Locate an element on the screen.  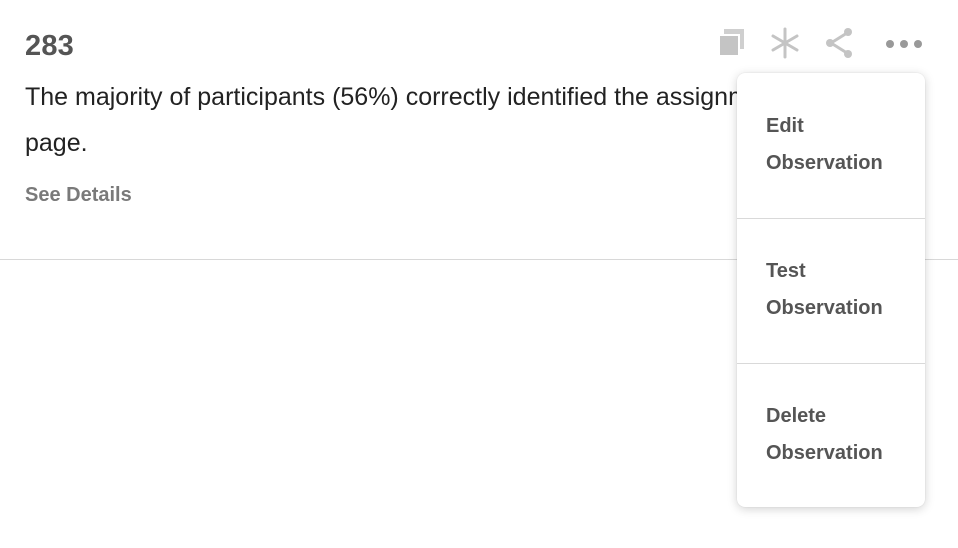
more-icon is located at coordinates (904, 44).